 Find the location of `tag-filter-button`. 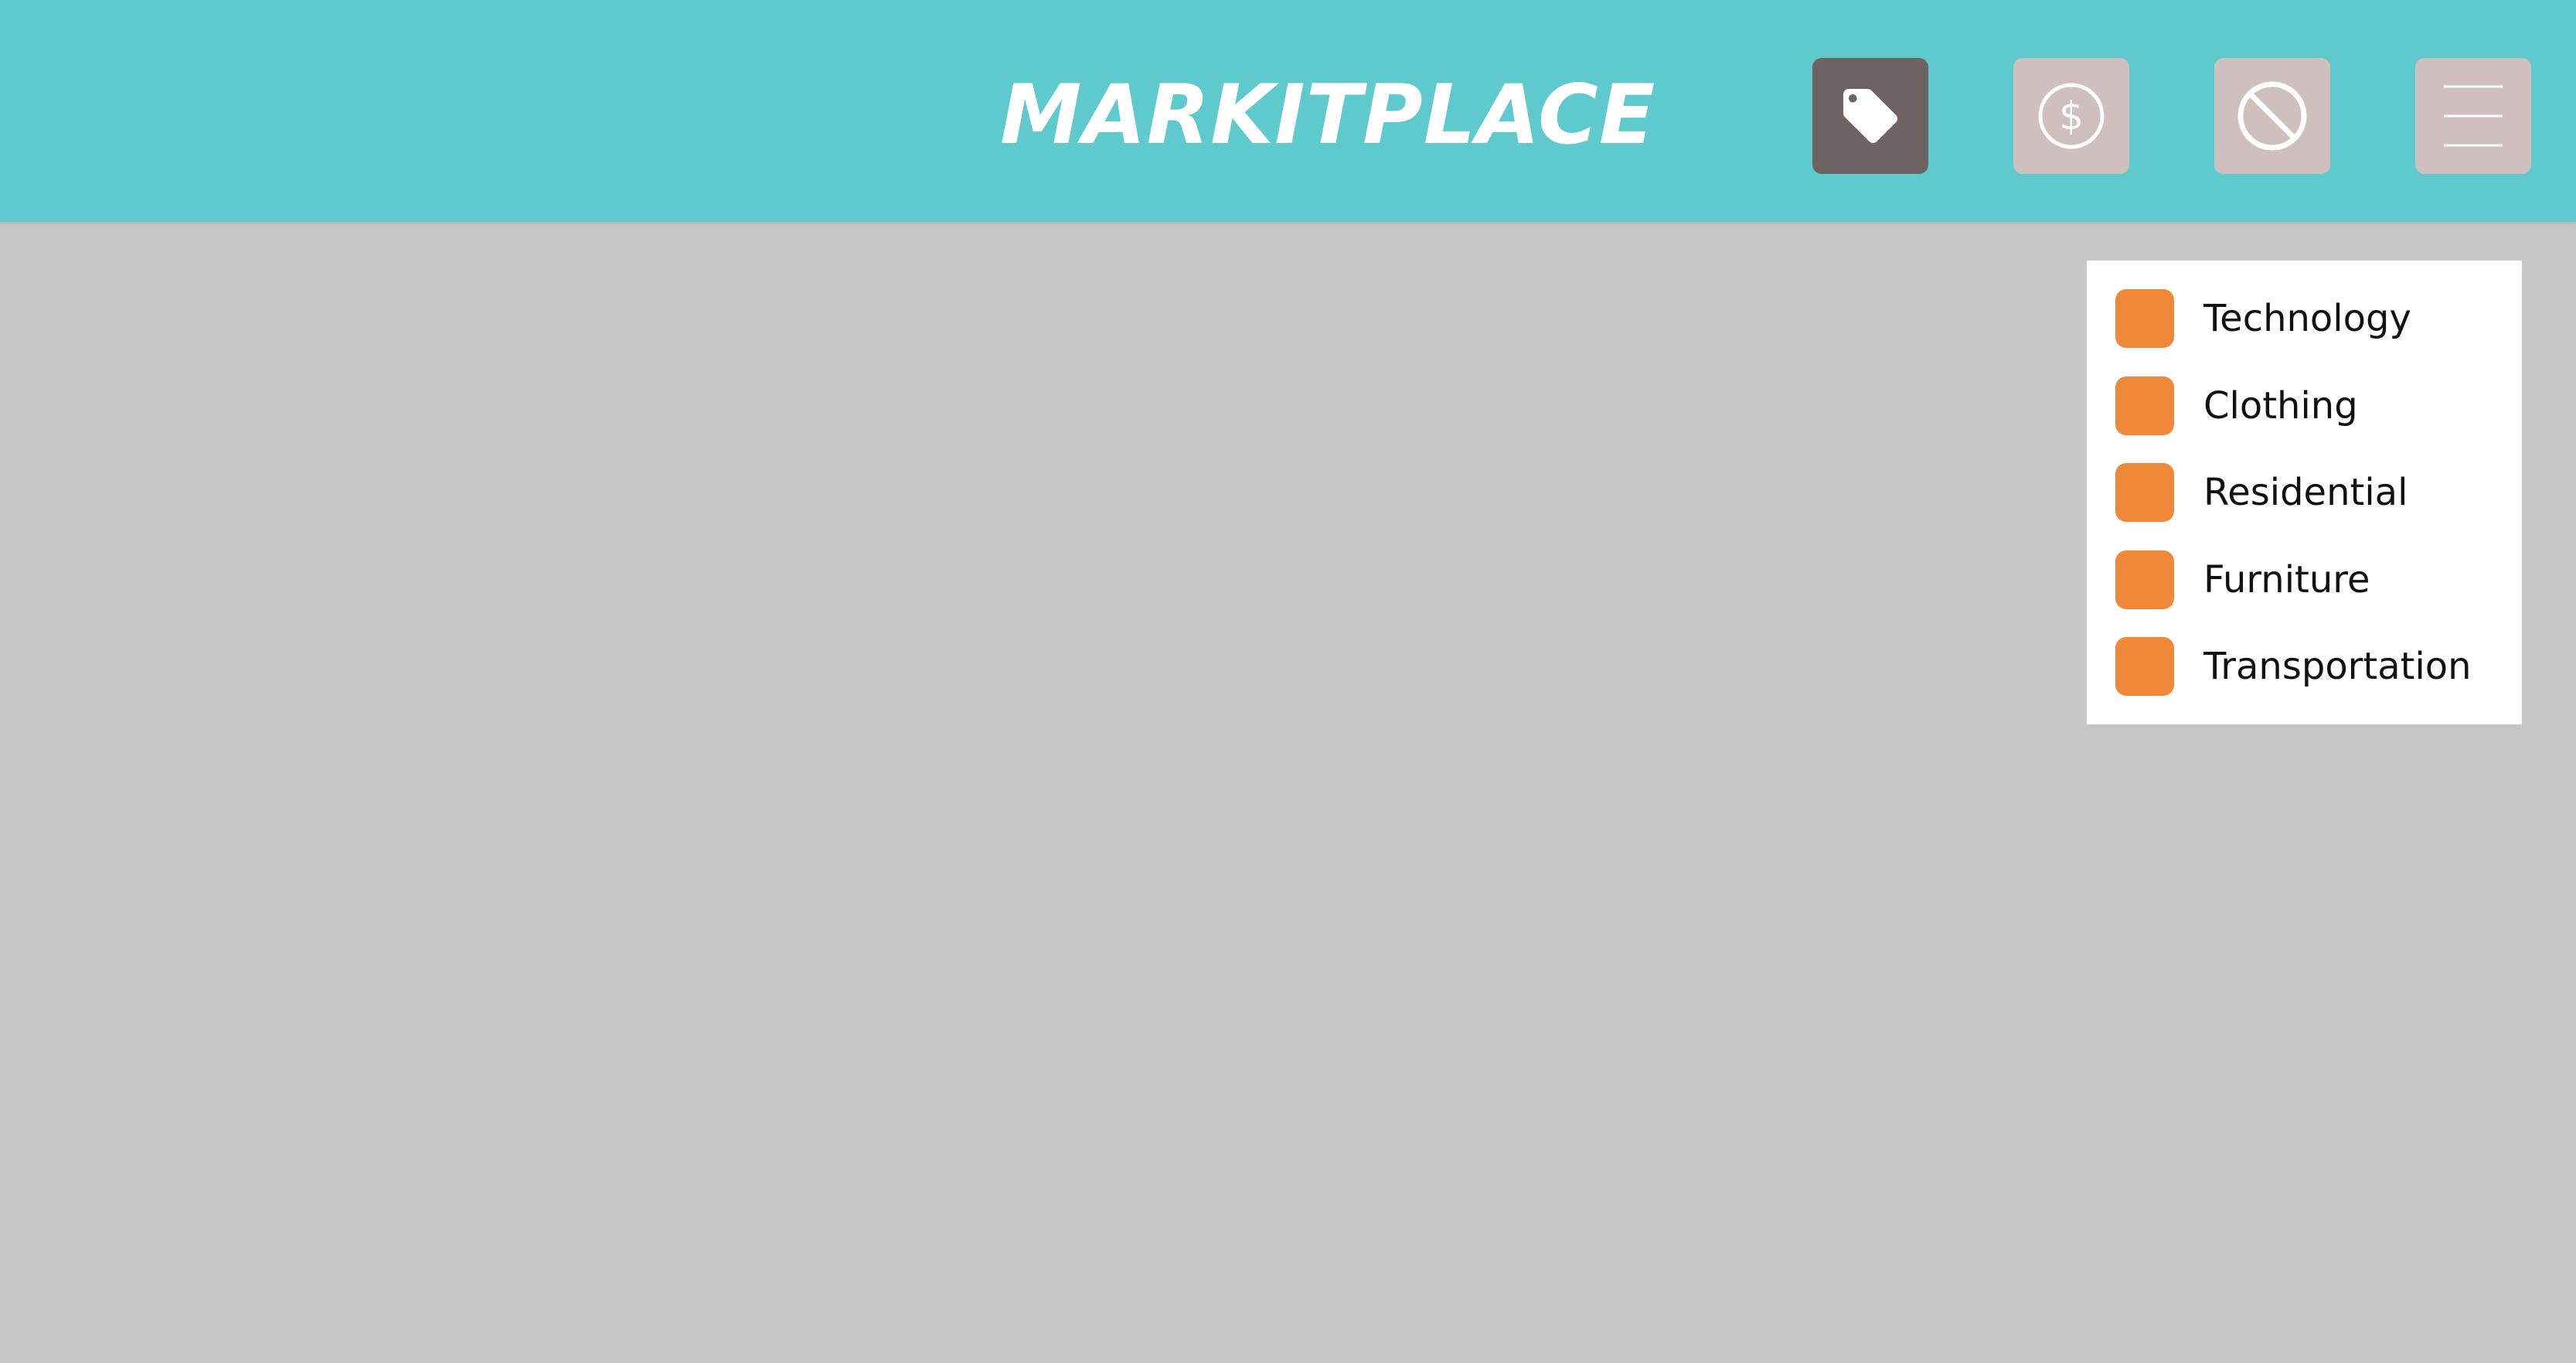

tag-filter-button is located at coordinates (1870, 116).